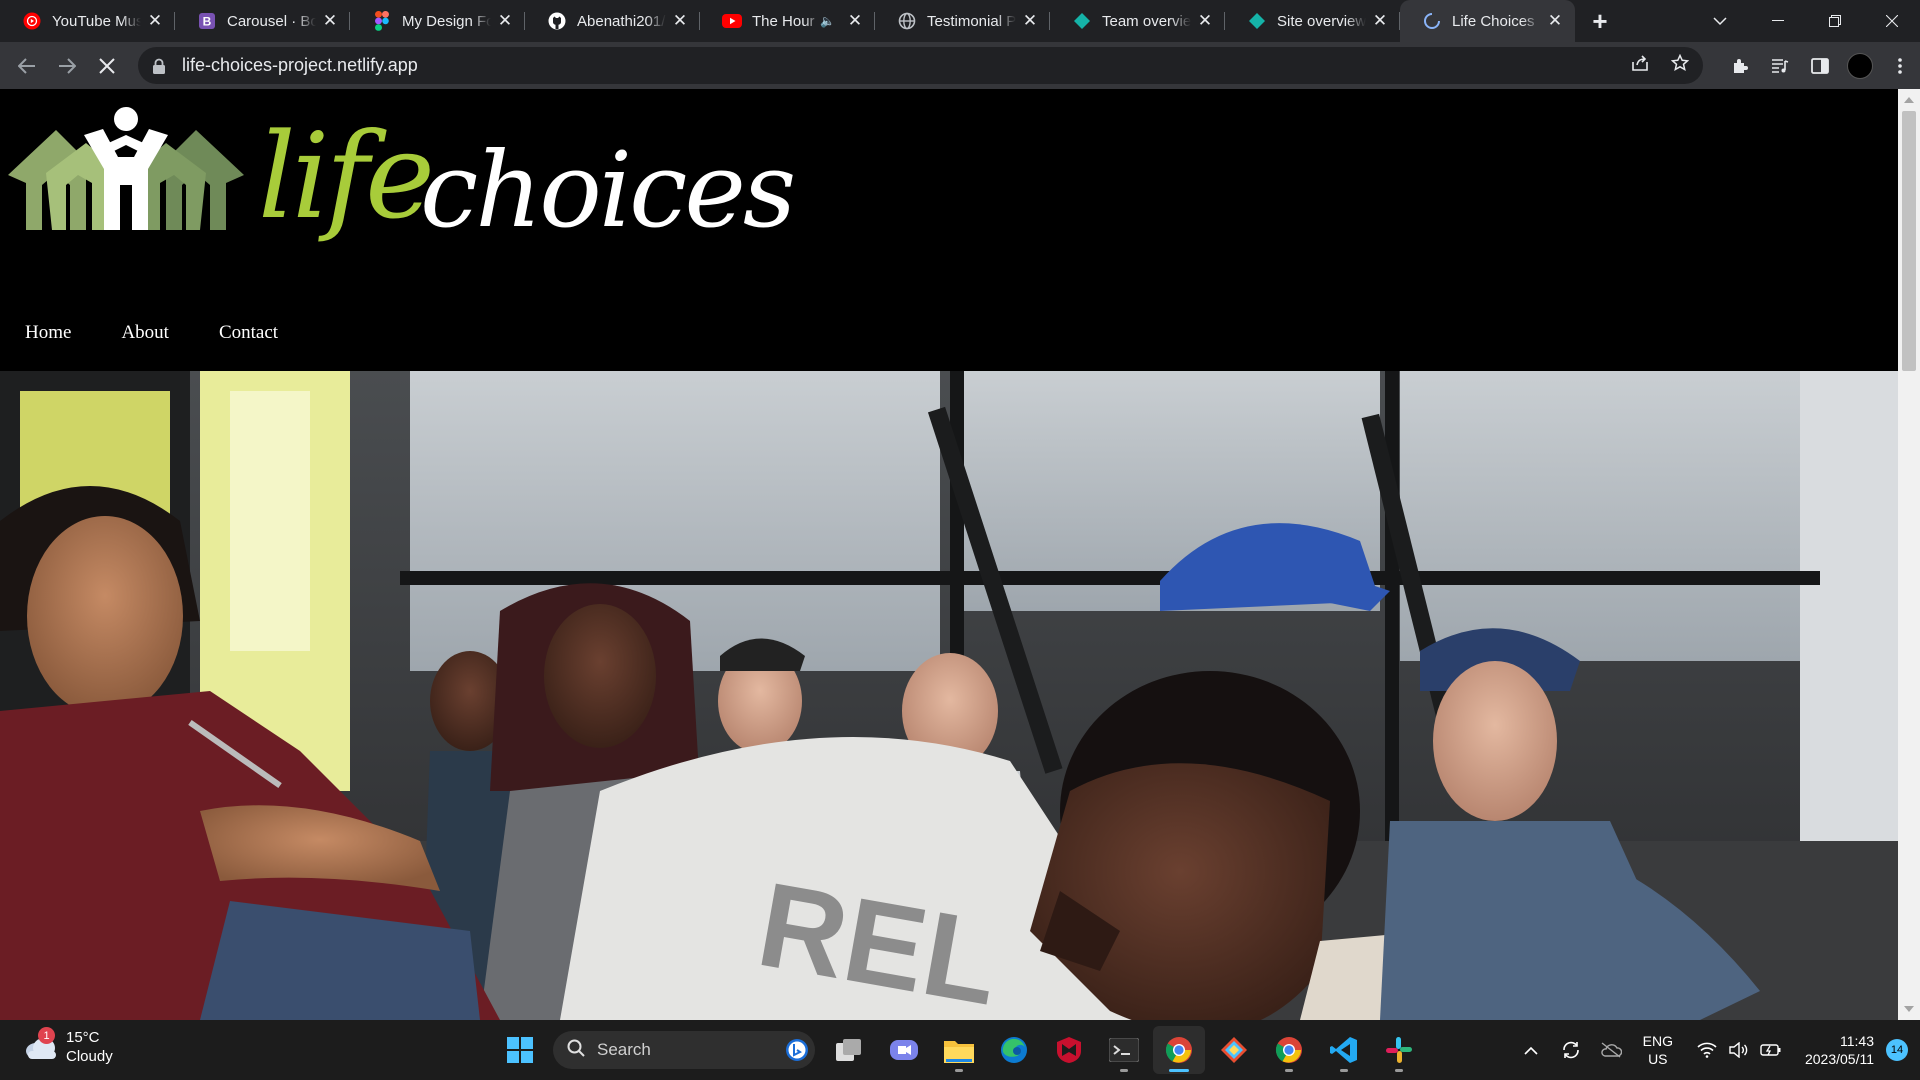 The width and height of the screenshot is (1920, 1080). Describe the element at coordinates (27, 66) in the screenshot. I see `back-button` at that location.